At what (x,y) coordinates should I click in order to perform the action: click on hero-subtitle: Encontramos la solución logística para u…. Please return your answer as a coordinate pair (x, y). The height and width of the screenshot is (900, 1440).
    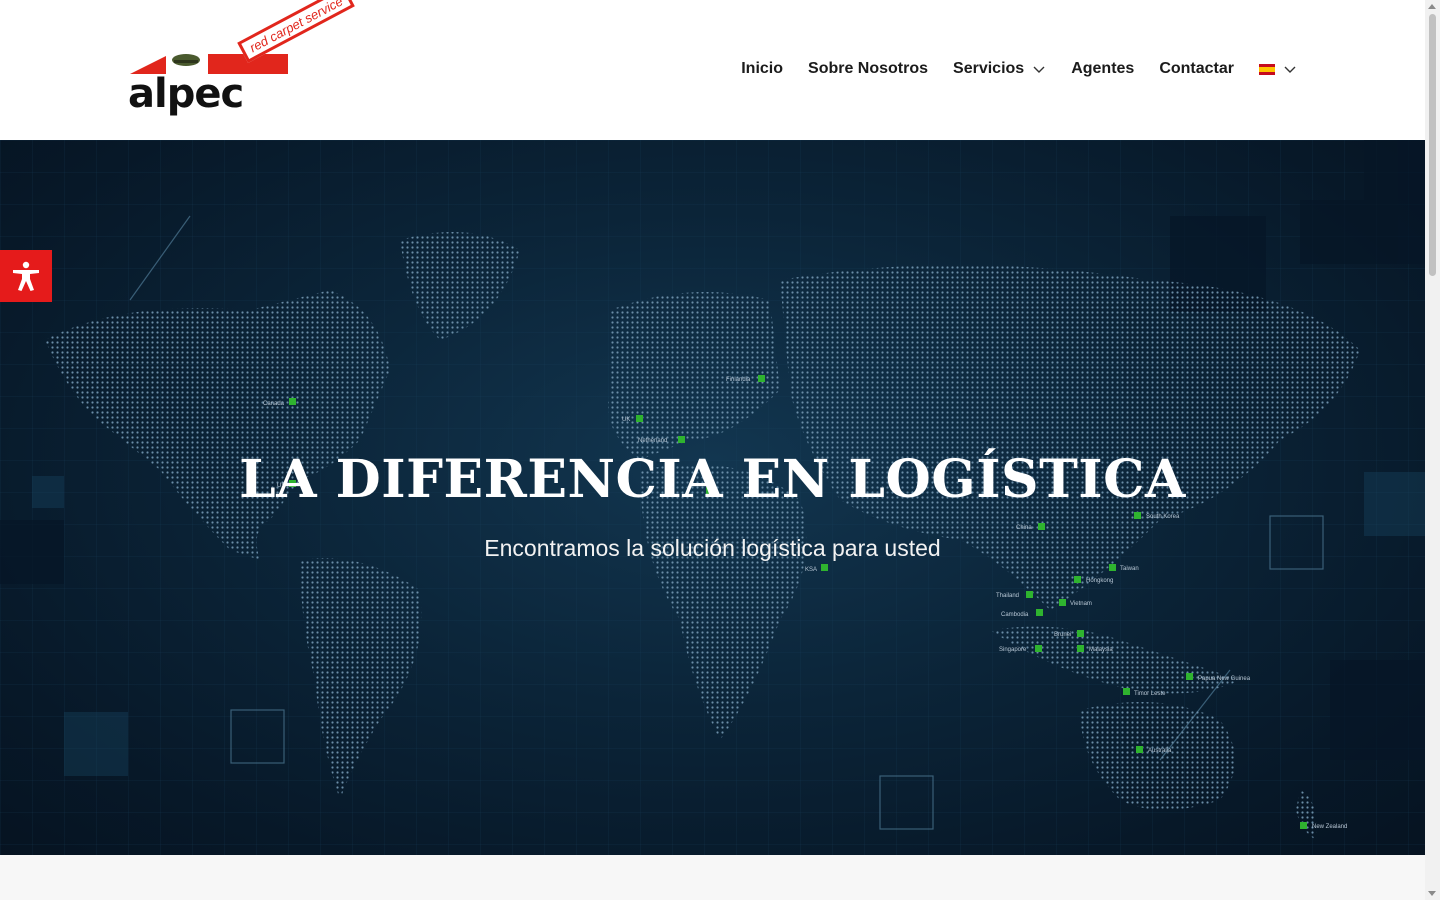
    Looking at the image, I should click on (712, 548).